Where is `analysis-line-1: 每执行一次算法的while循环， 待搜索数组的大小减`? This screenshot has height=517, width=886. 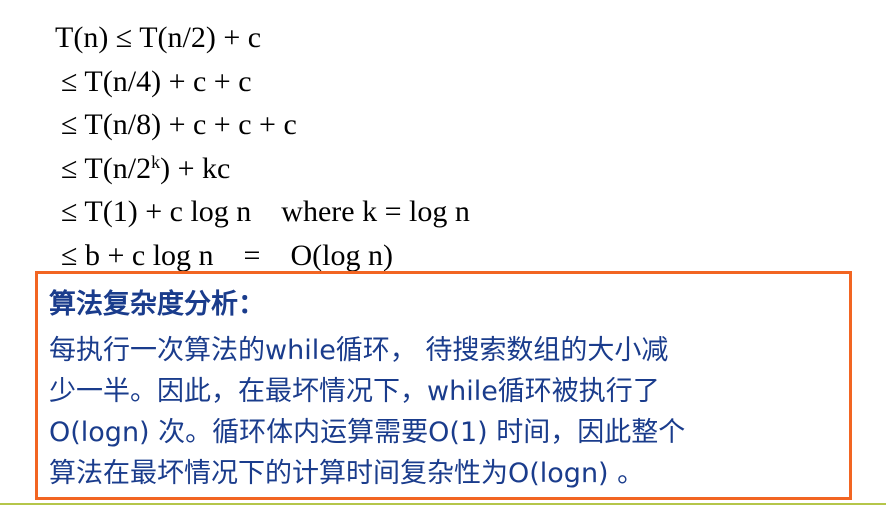
analysis-line-1: 每执行一次算法的while循环， 待搜索数组的大小减 is located at coordinates (359, 350).